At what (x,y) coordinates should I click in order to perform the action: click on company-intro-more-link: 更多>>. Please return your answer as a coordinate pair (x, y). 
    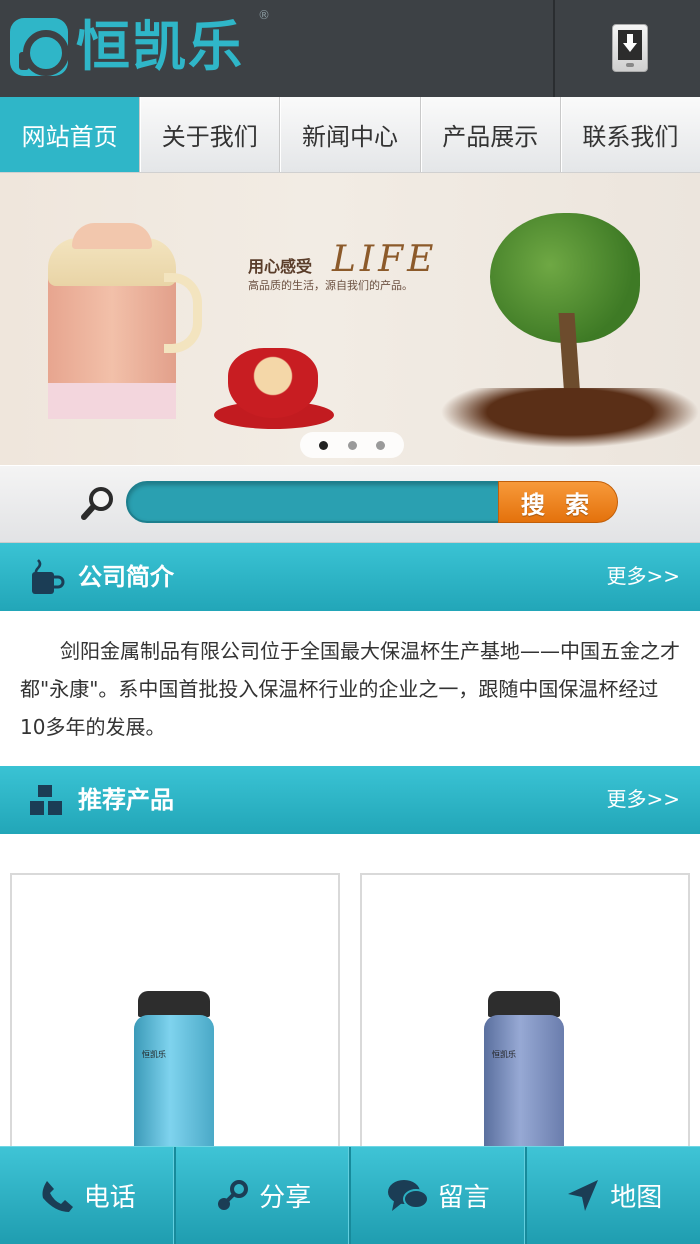
    Looking at the image, I should click on (643, 577).